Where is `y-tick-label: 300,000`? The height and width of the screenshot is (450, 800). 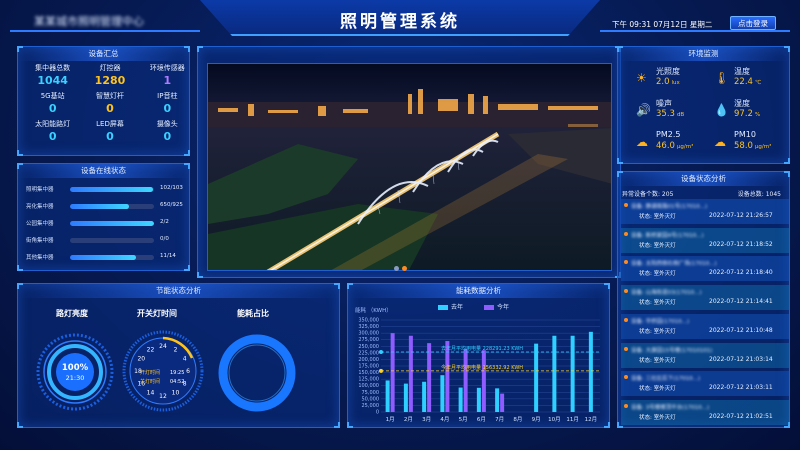
y-tick-label: 300,000 is located at coordinates (368, 334).